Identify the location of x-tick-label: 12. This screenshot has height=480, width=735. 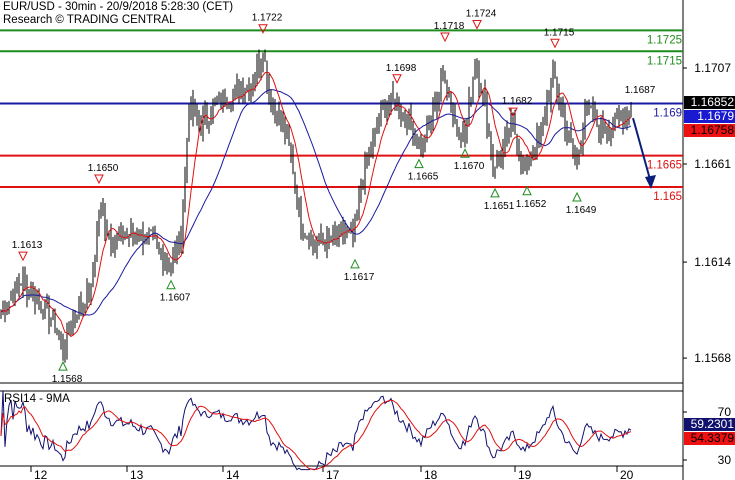
(41, 474).